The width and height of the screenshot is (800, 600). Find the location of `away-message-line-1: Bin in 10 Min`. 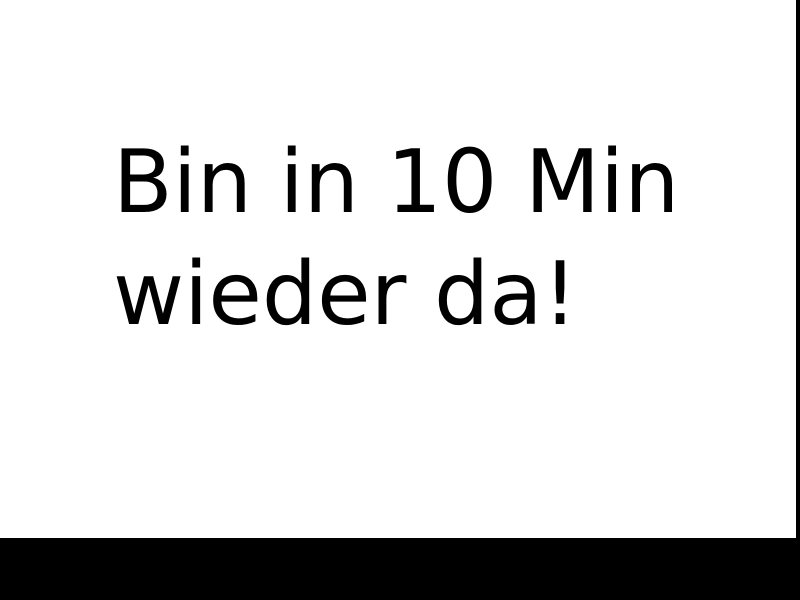

away-message-line-1: Bin in 10 Min is located at coordinates (396, 182).